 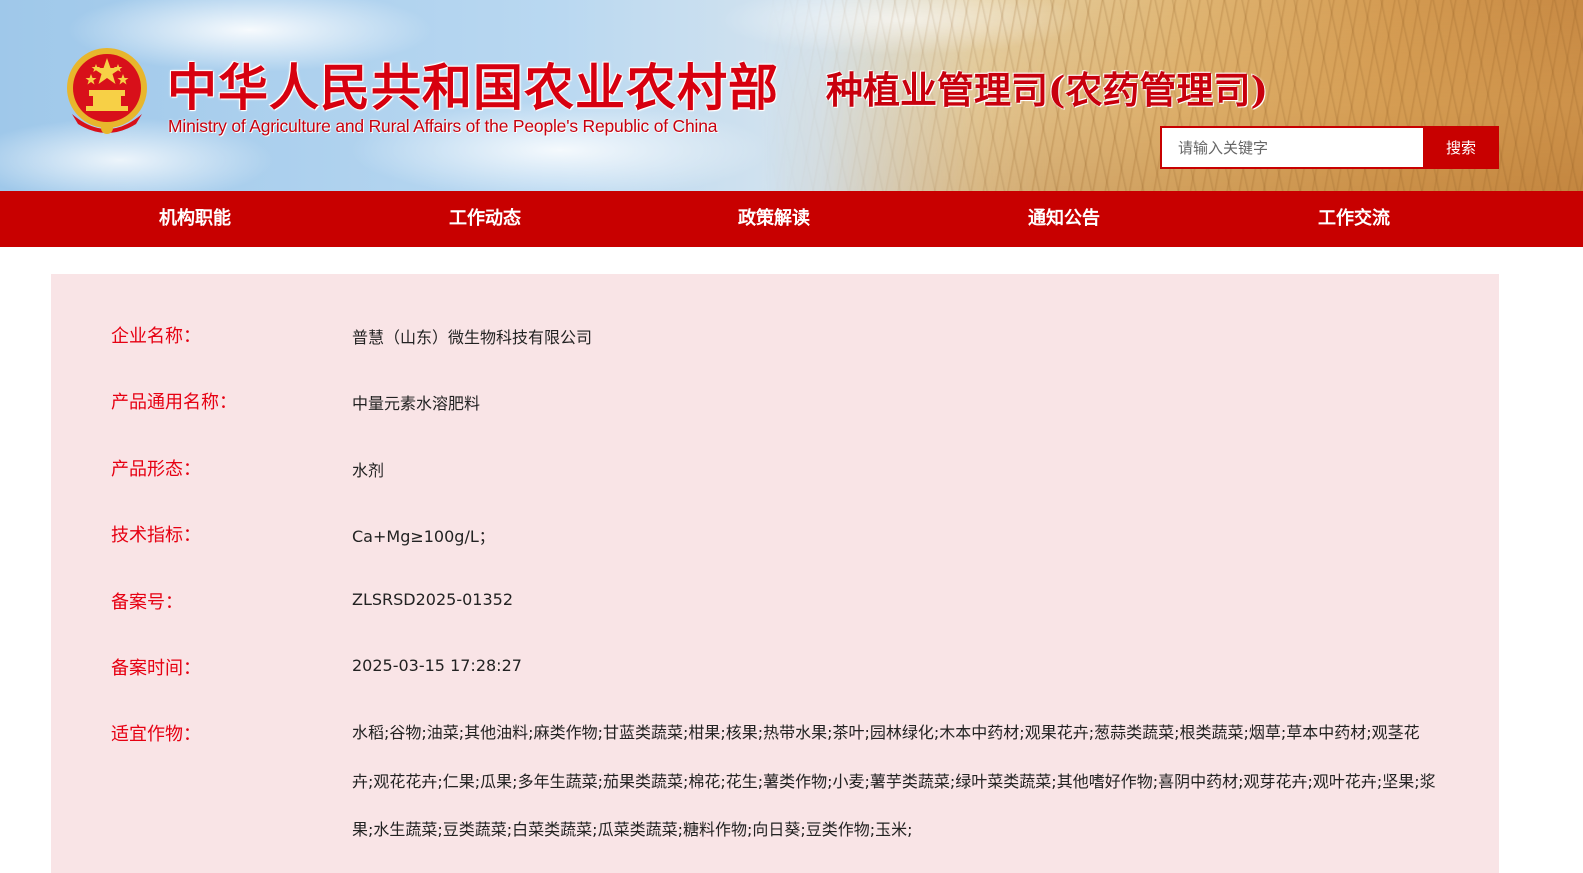 I want to click on search-input, so click(x=1291, y=147).